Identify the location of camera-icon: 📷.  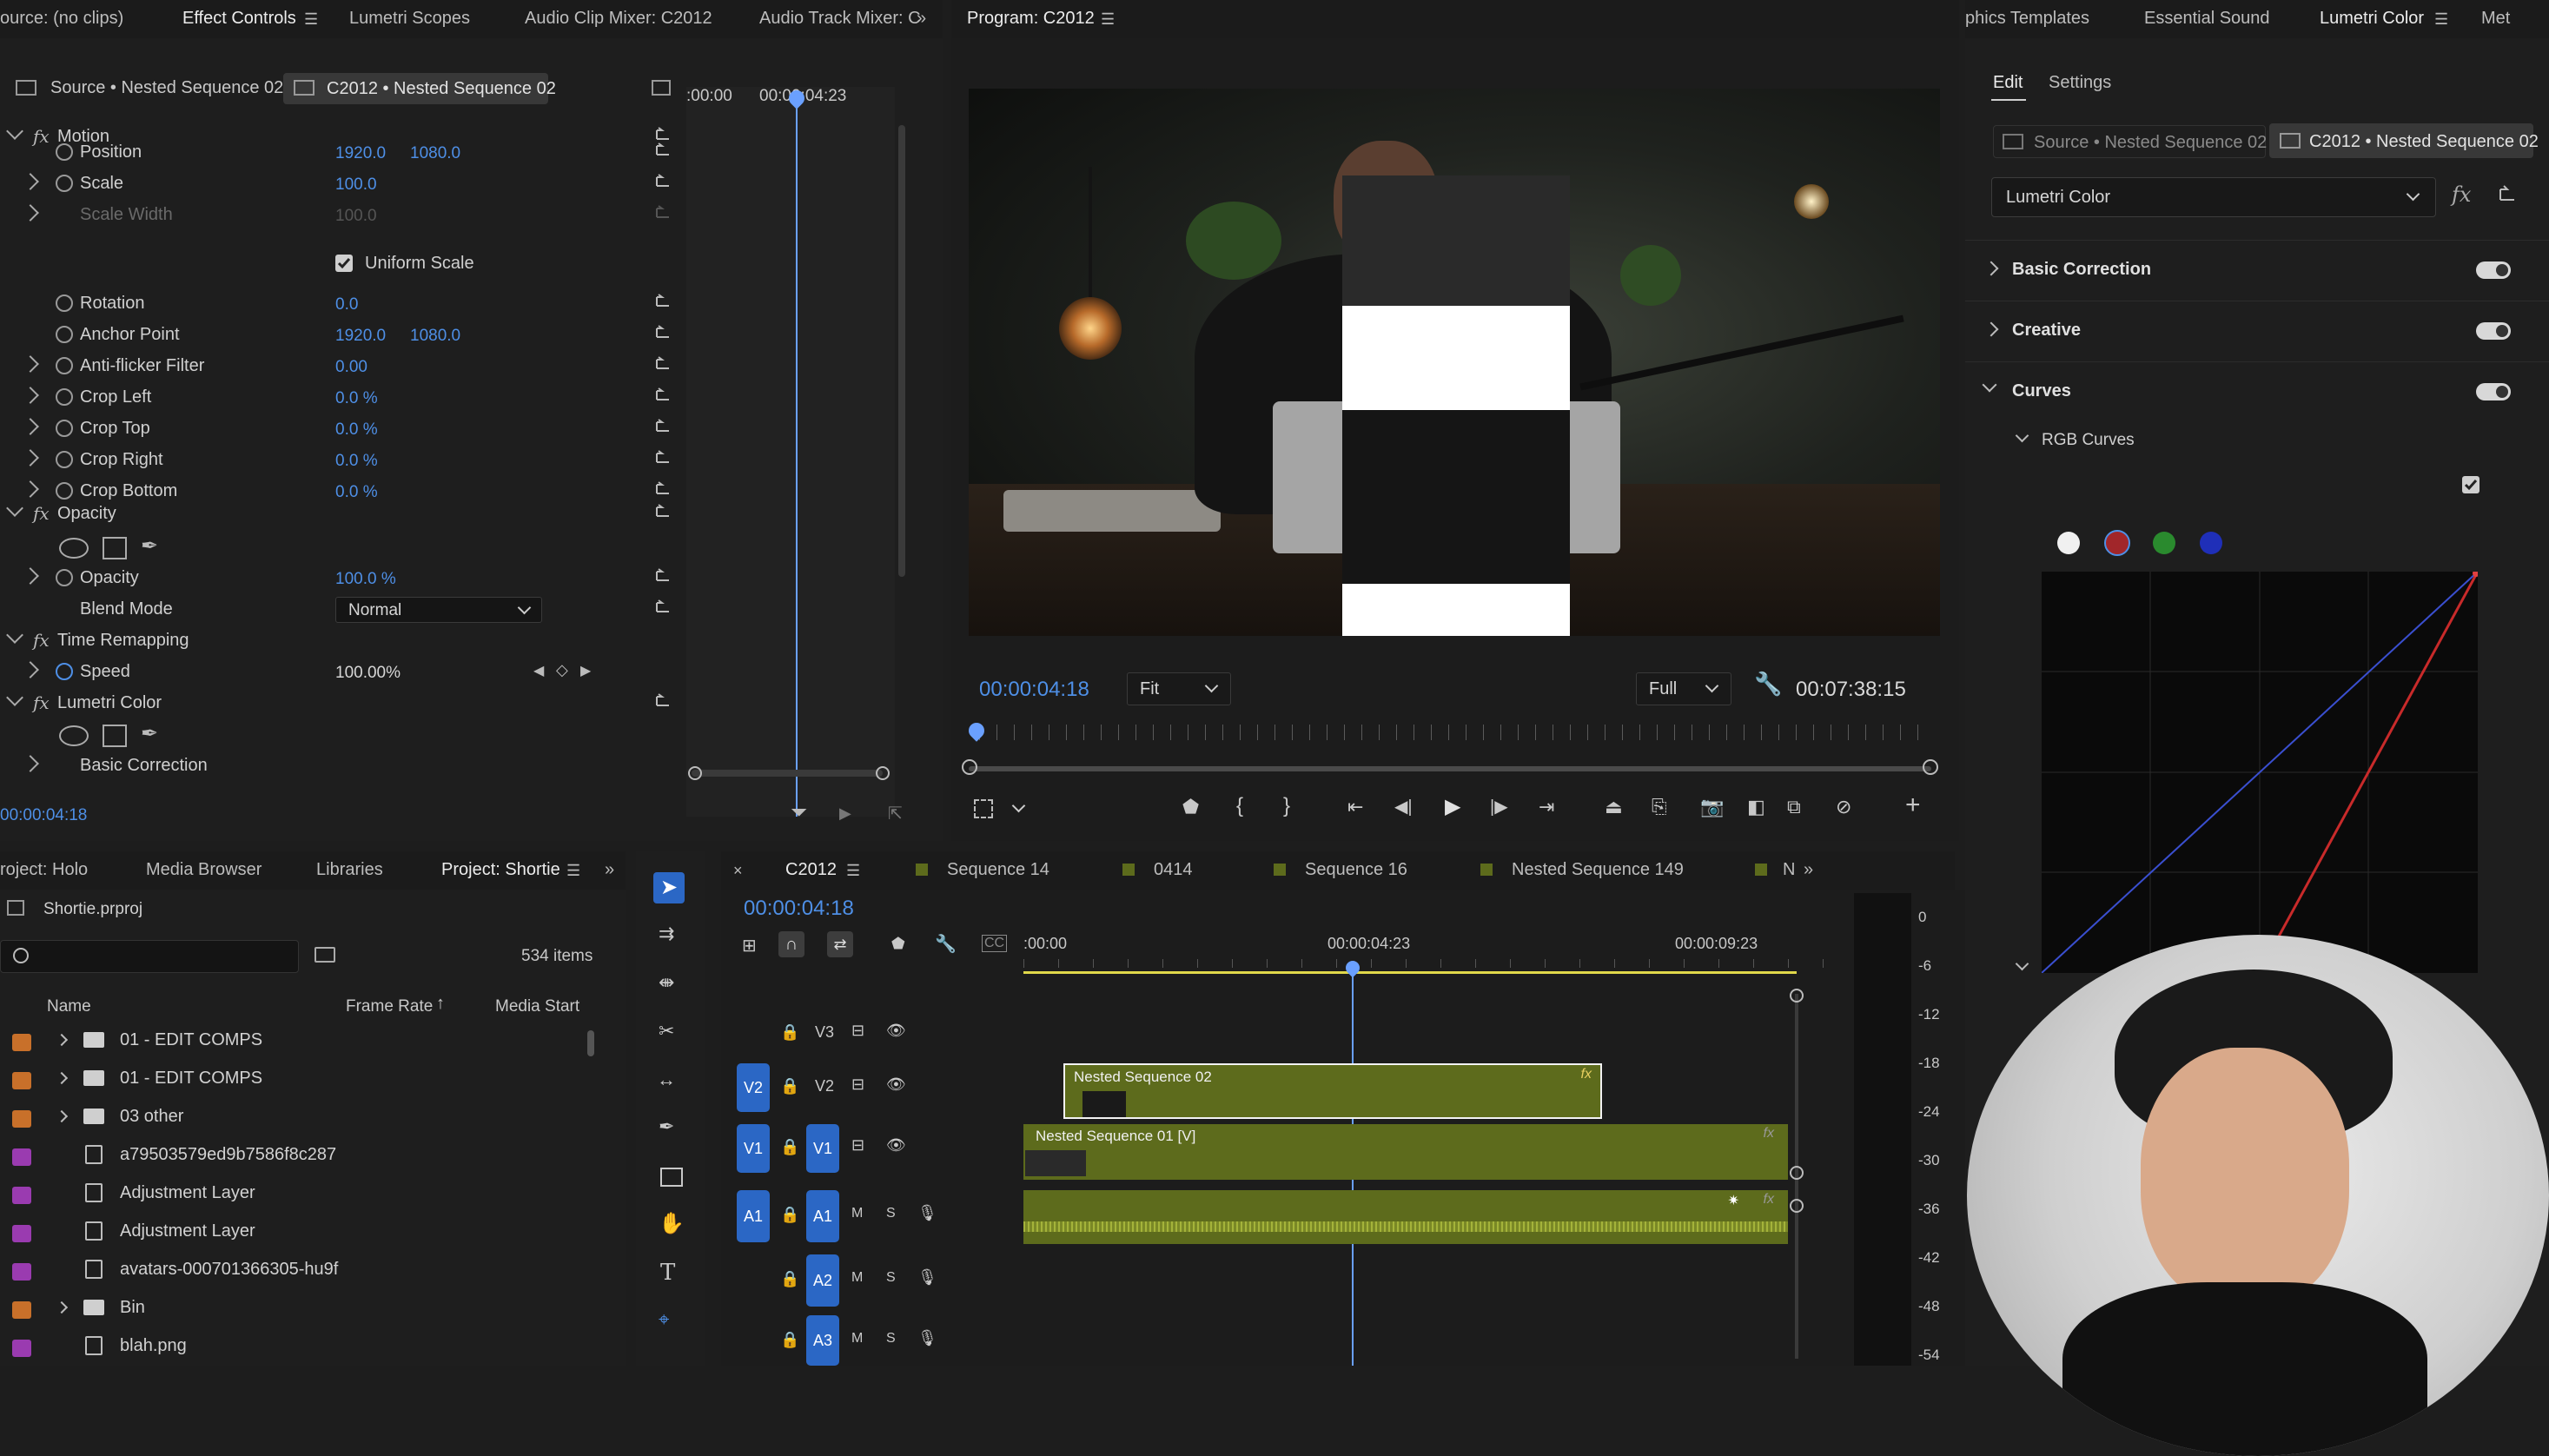
(1712, 807).